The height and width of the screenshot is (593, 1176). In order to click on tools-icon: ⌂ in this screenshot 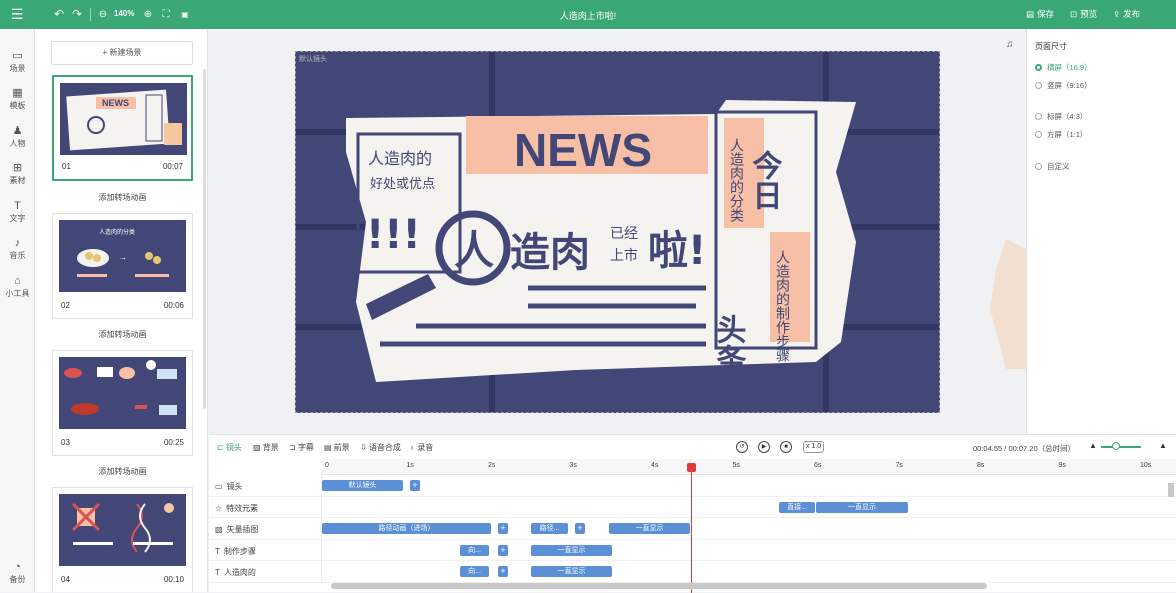, I will do `click(17, 281)`.